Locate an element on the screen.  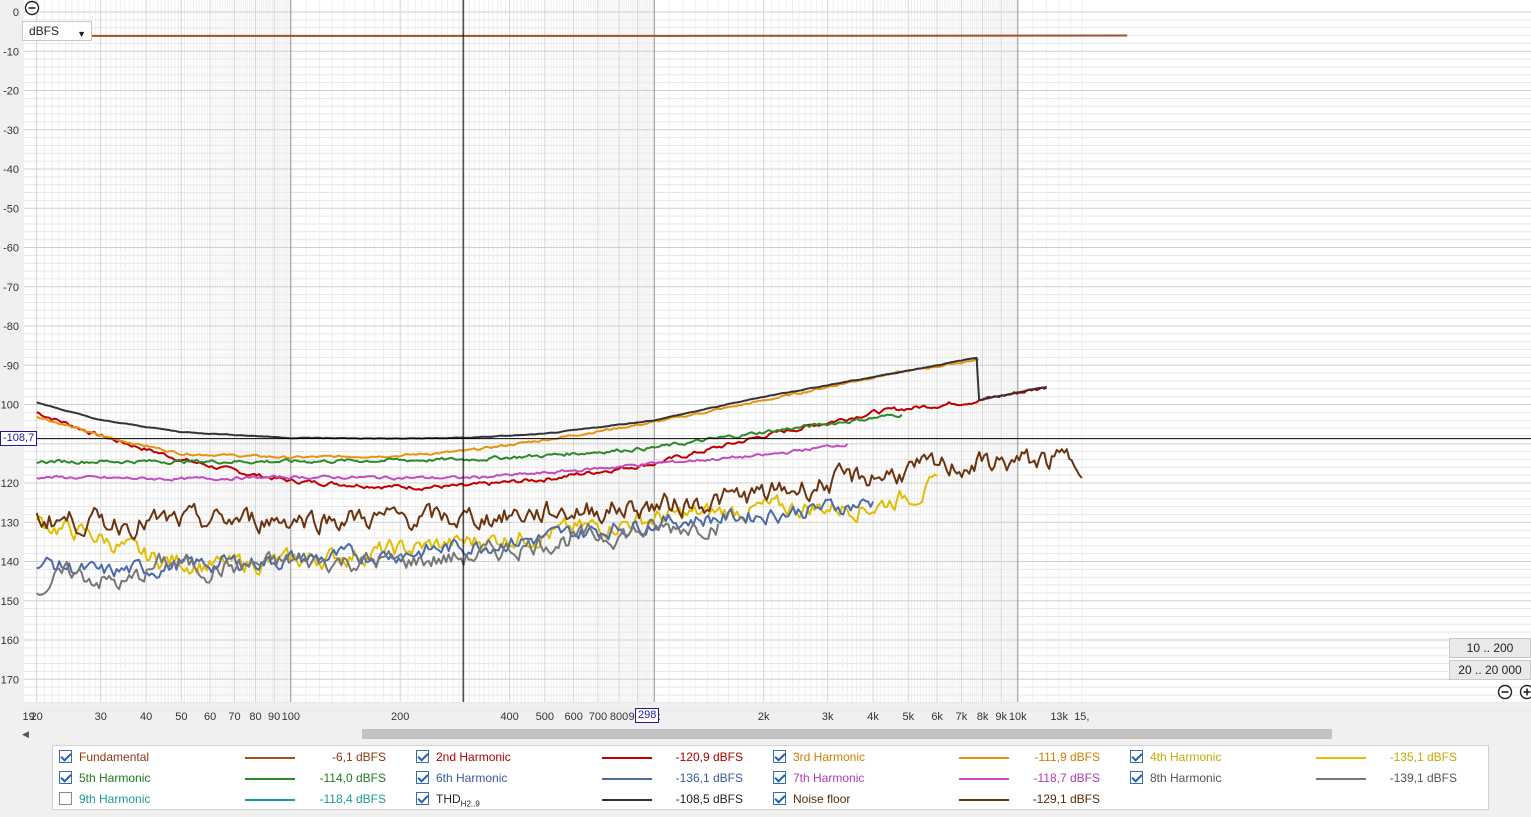
y-tick-label: 100 is located at coordinates (10, 406).